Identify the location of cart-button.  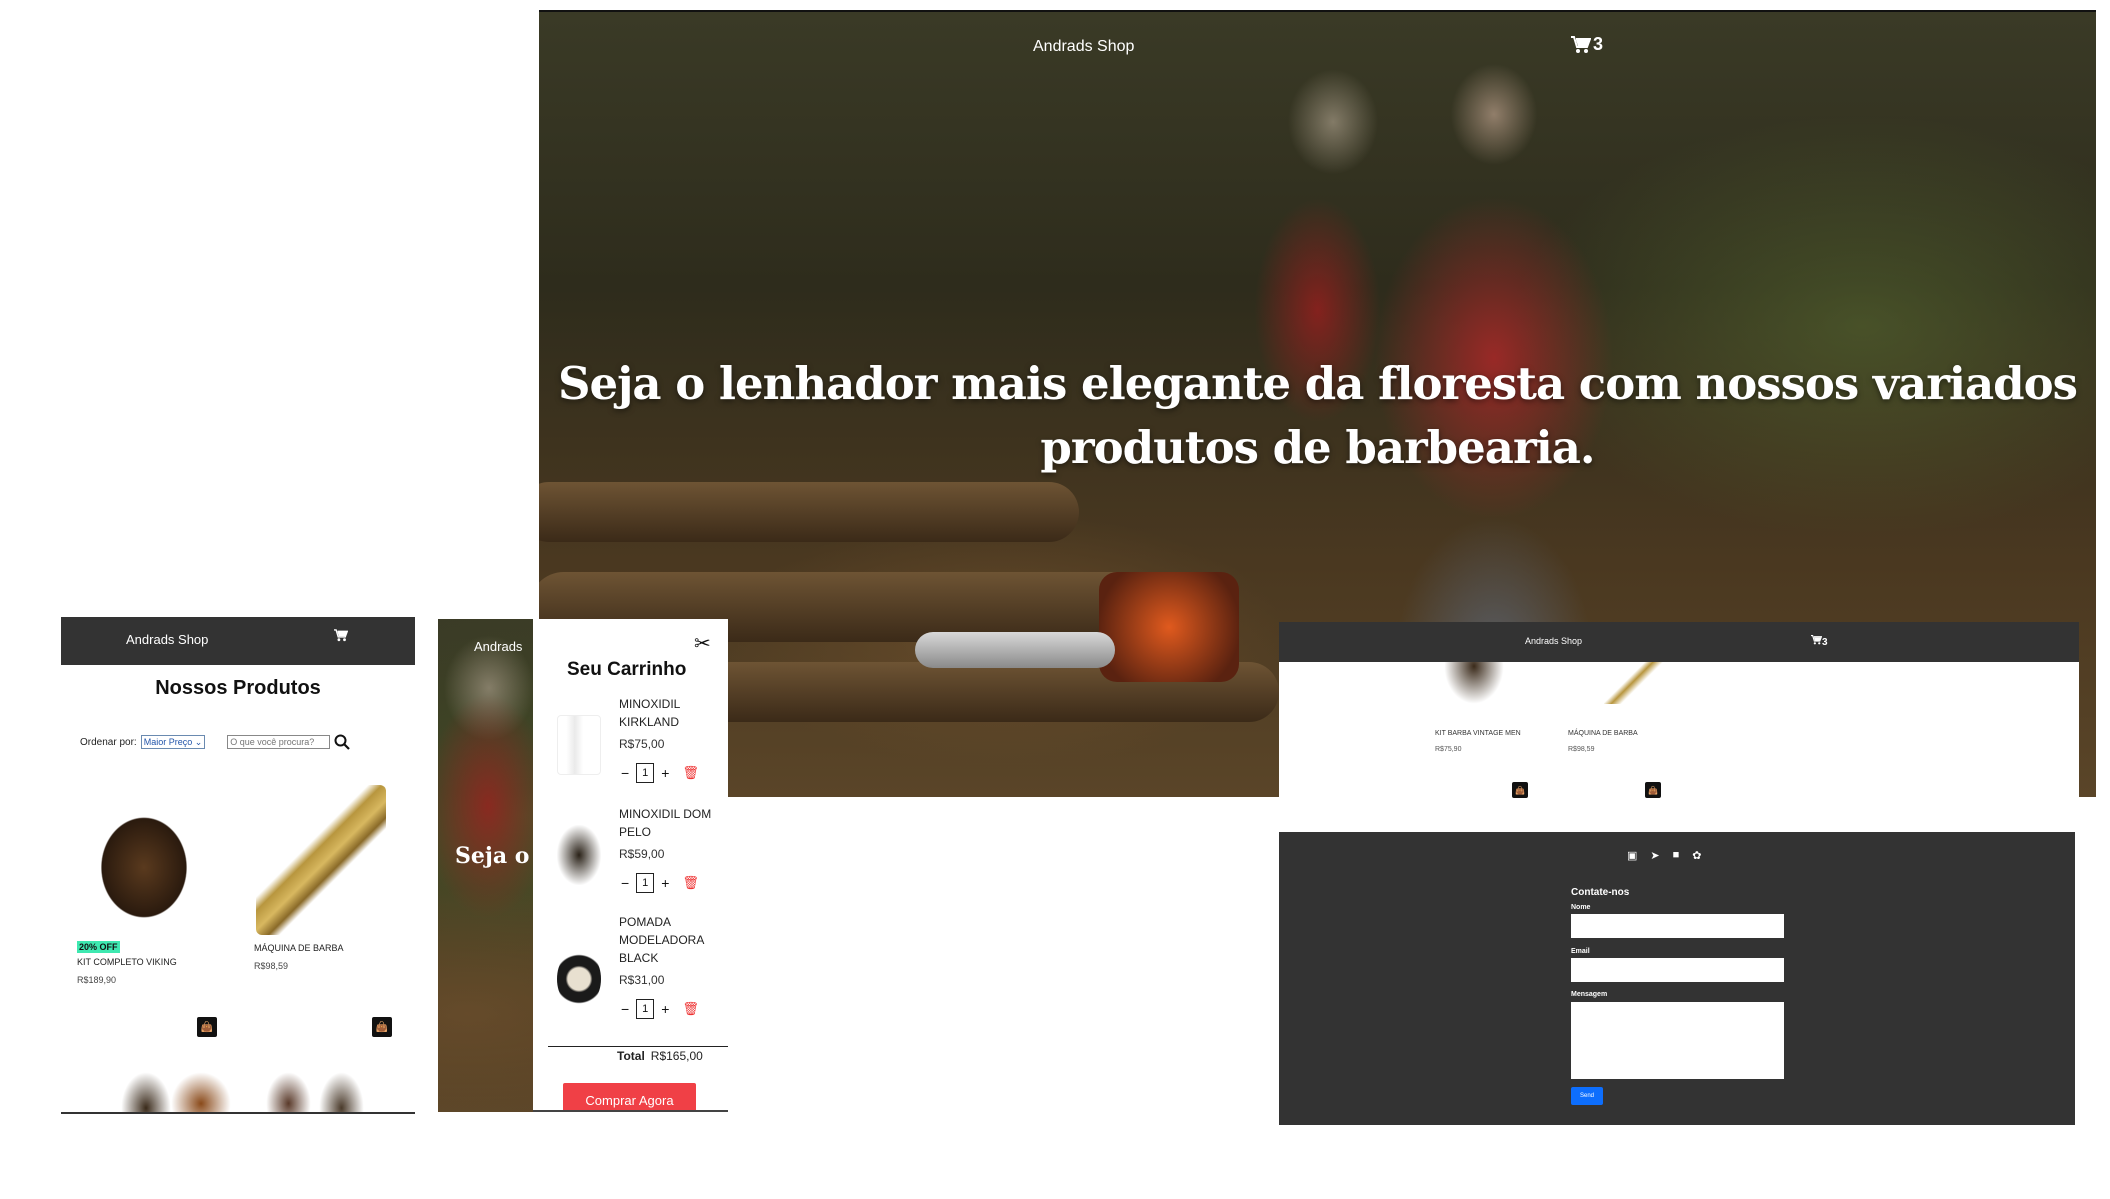
(341, 637).